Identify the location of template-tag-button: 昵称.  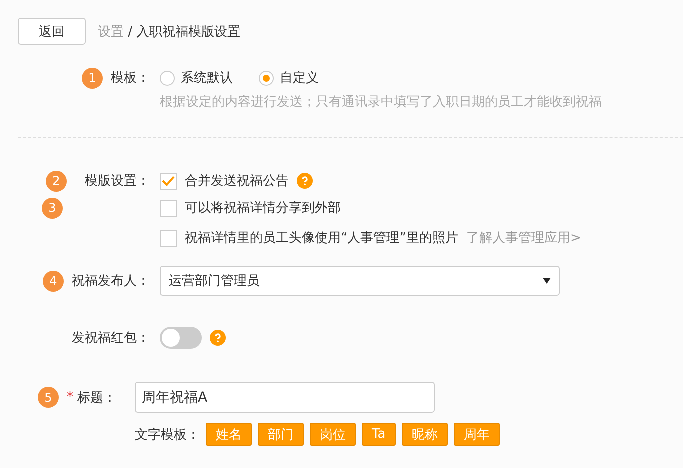
(425, 434).